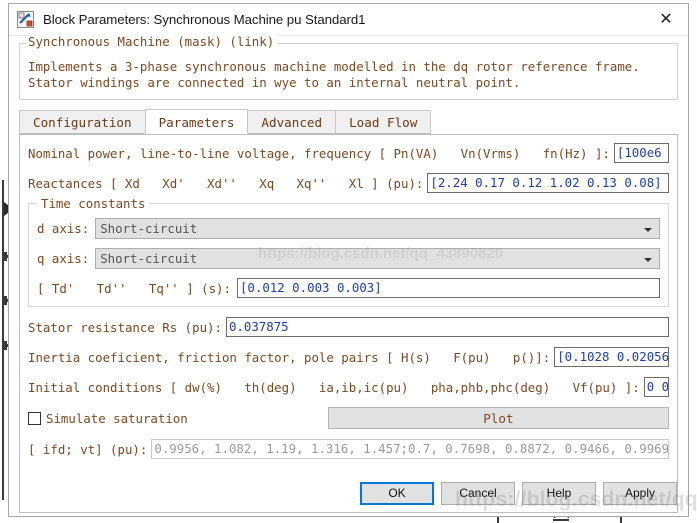 Image resolution: width=697 pixels, height=523 pixels. I want to click on d-axis-label: d axis:, so click(63, 228).